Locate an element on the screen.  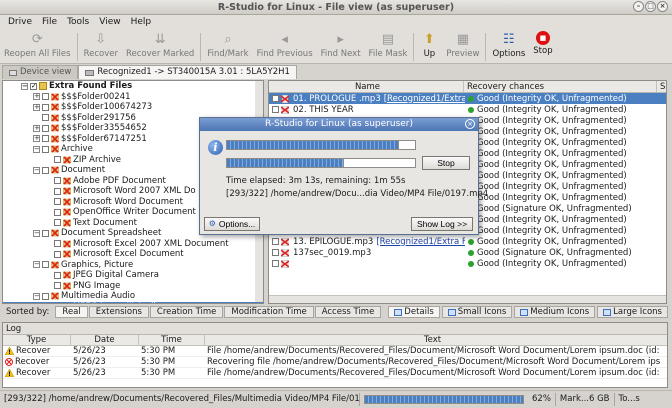
log-column-time: Time is located at coordinates (172, 340).